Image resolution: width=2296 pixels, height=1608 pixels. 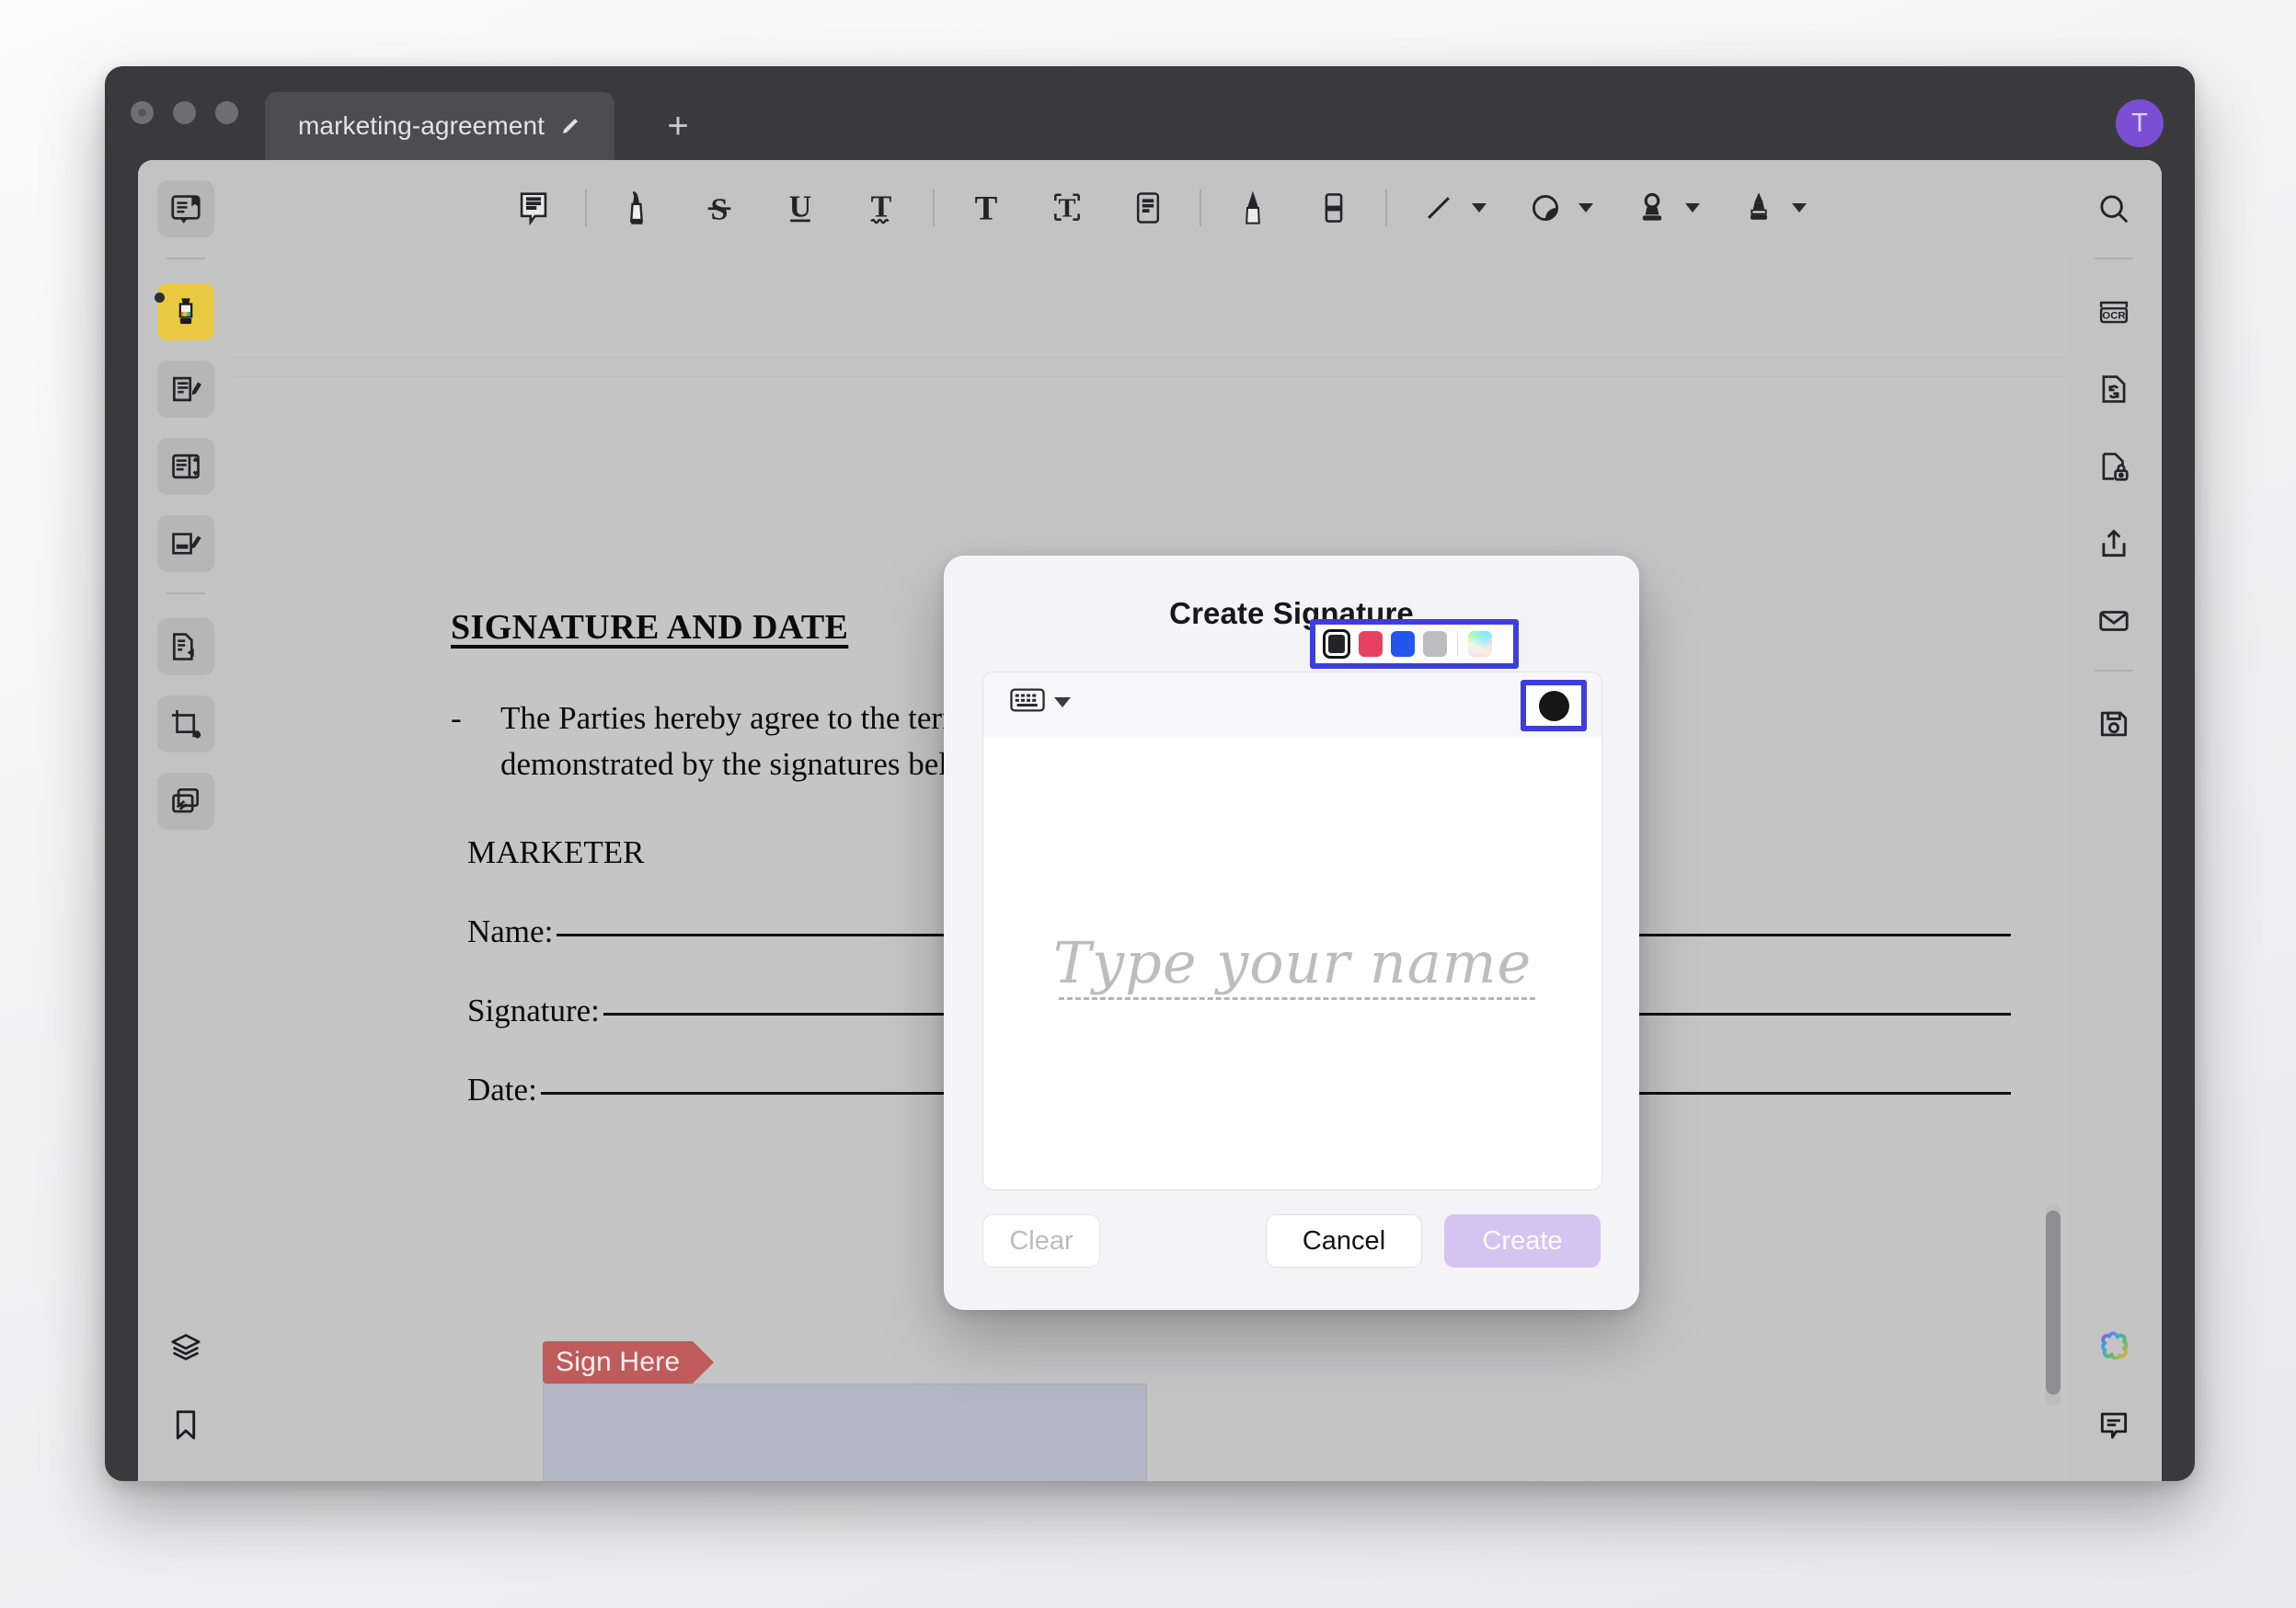 What do you see at coordinates (1480, 644) in the screenshot?
I see `color-swatch-custom-picker` at bounding box center [1480, 644].